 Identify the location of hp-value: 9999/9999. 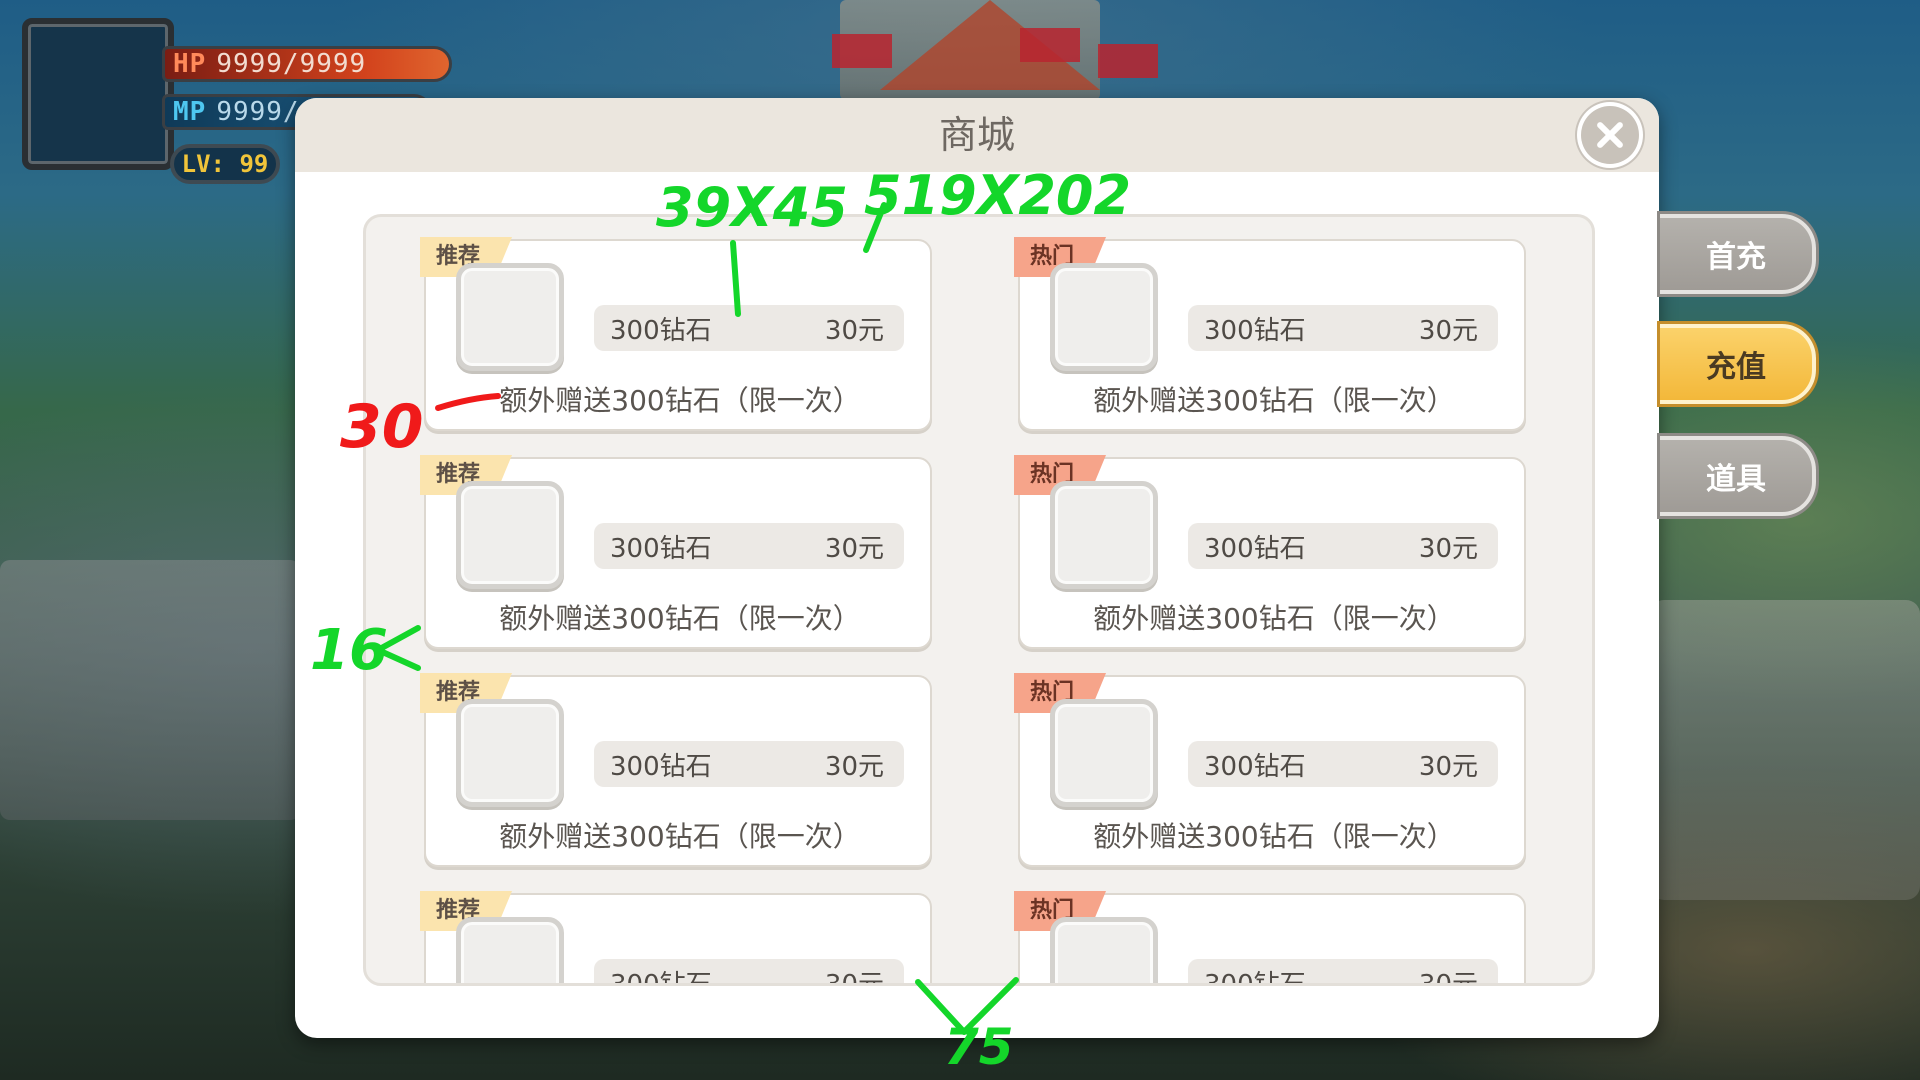
(291, 64).